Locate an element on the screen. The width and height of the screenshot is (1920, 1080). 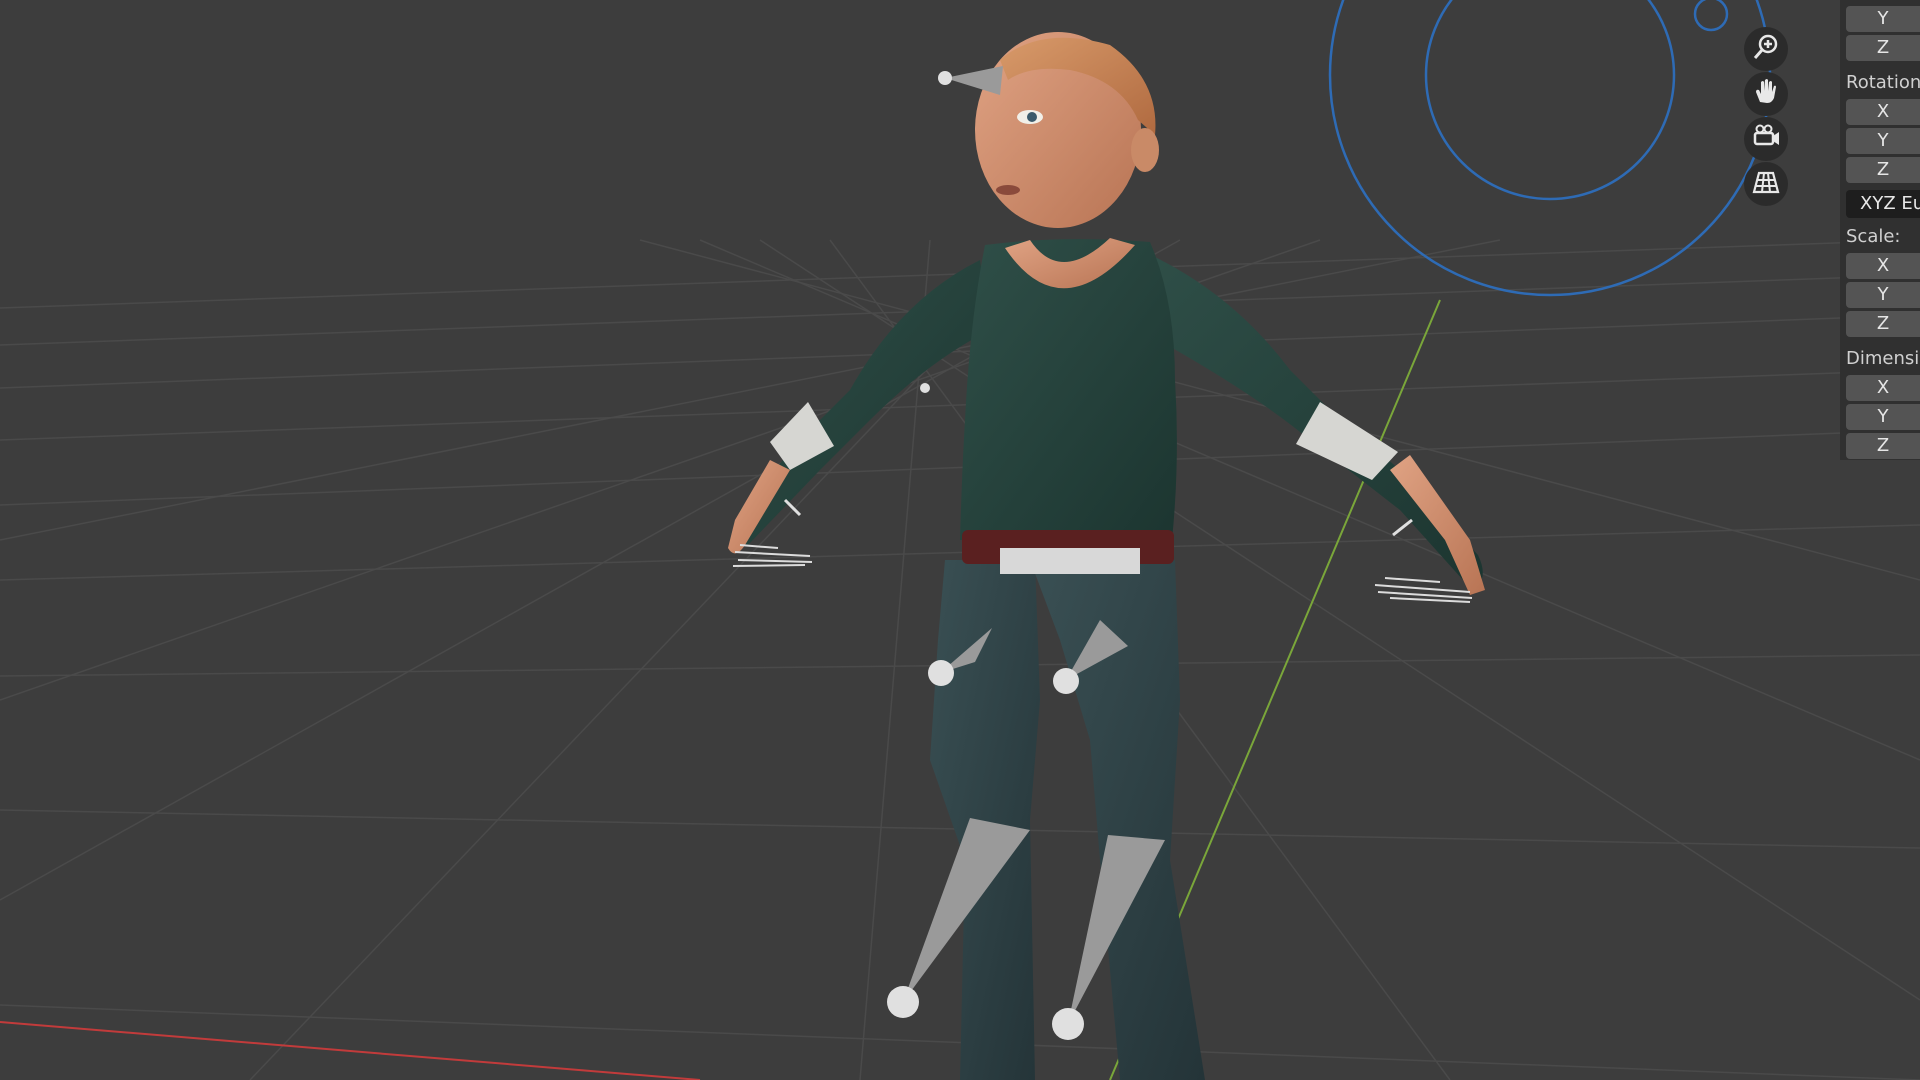
camera-icon is located at coordinates (1766, 139).